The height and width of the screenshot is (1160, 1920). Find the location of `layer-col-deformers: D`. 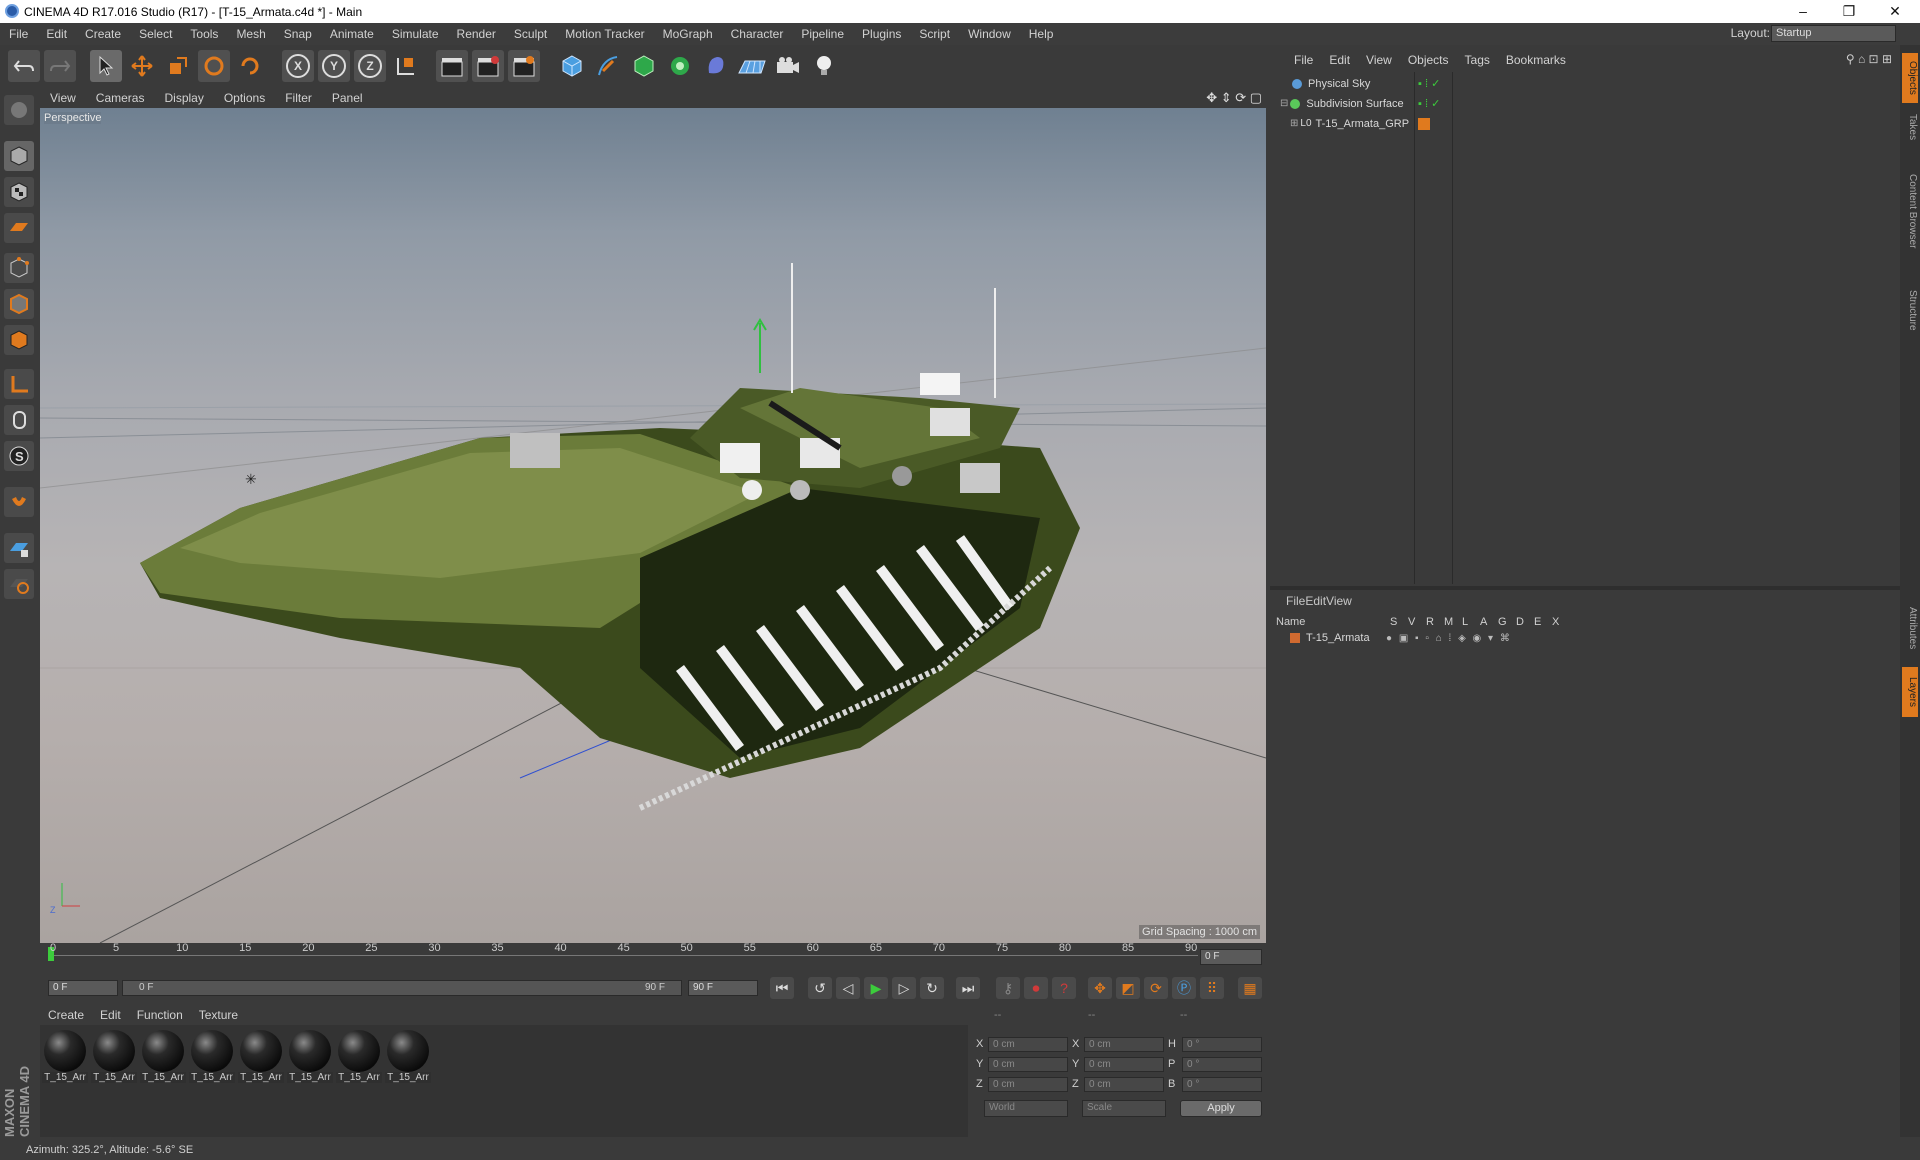

layer-col-deformers: D is located at coordinates (1525, 622).